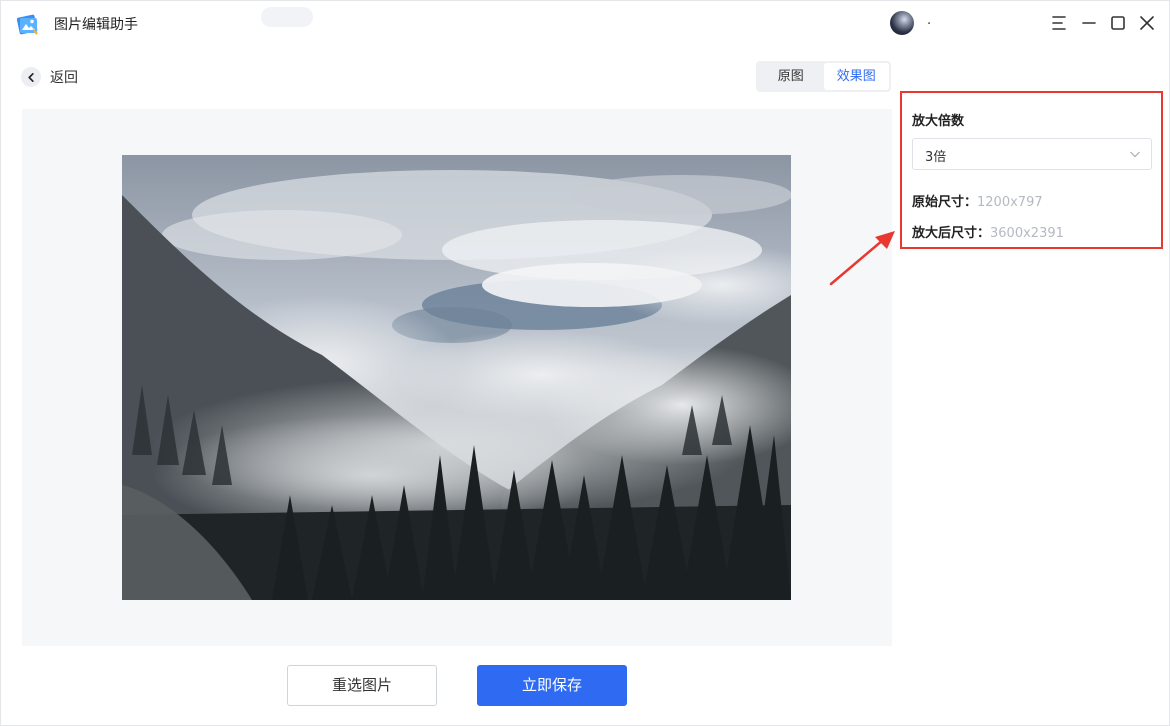  I want to click on reselect-image-button: 重选图片, so click(362, 685).